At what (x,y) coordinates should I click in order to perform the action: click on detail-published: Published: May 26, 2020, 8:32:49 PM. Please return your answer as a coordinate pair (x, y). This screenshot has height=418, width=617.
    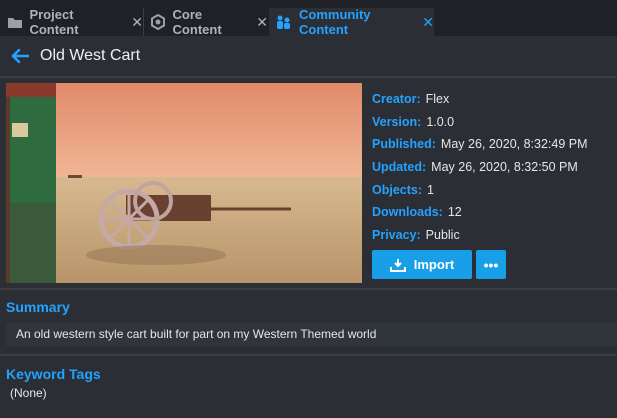
    Looking at the image, I should click on (480, 144).